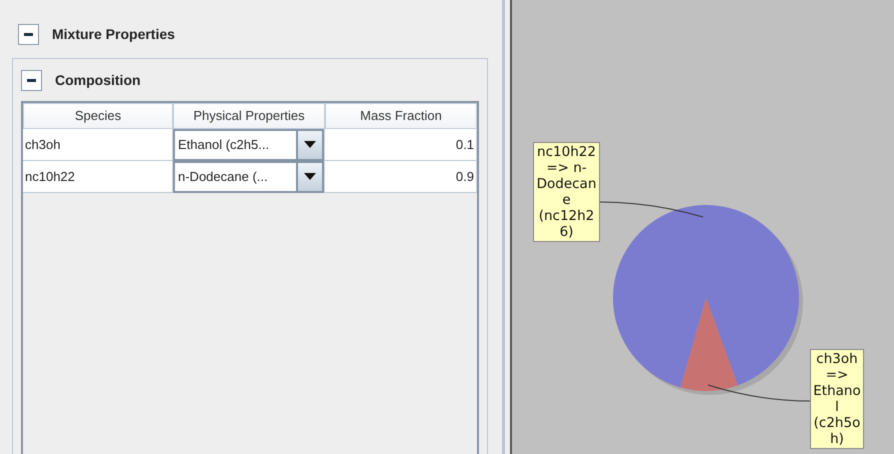 The height and width of the screenshot is (454, 894). I want to click on table-cell: ch3oh, so click(98, 145).